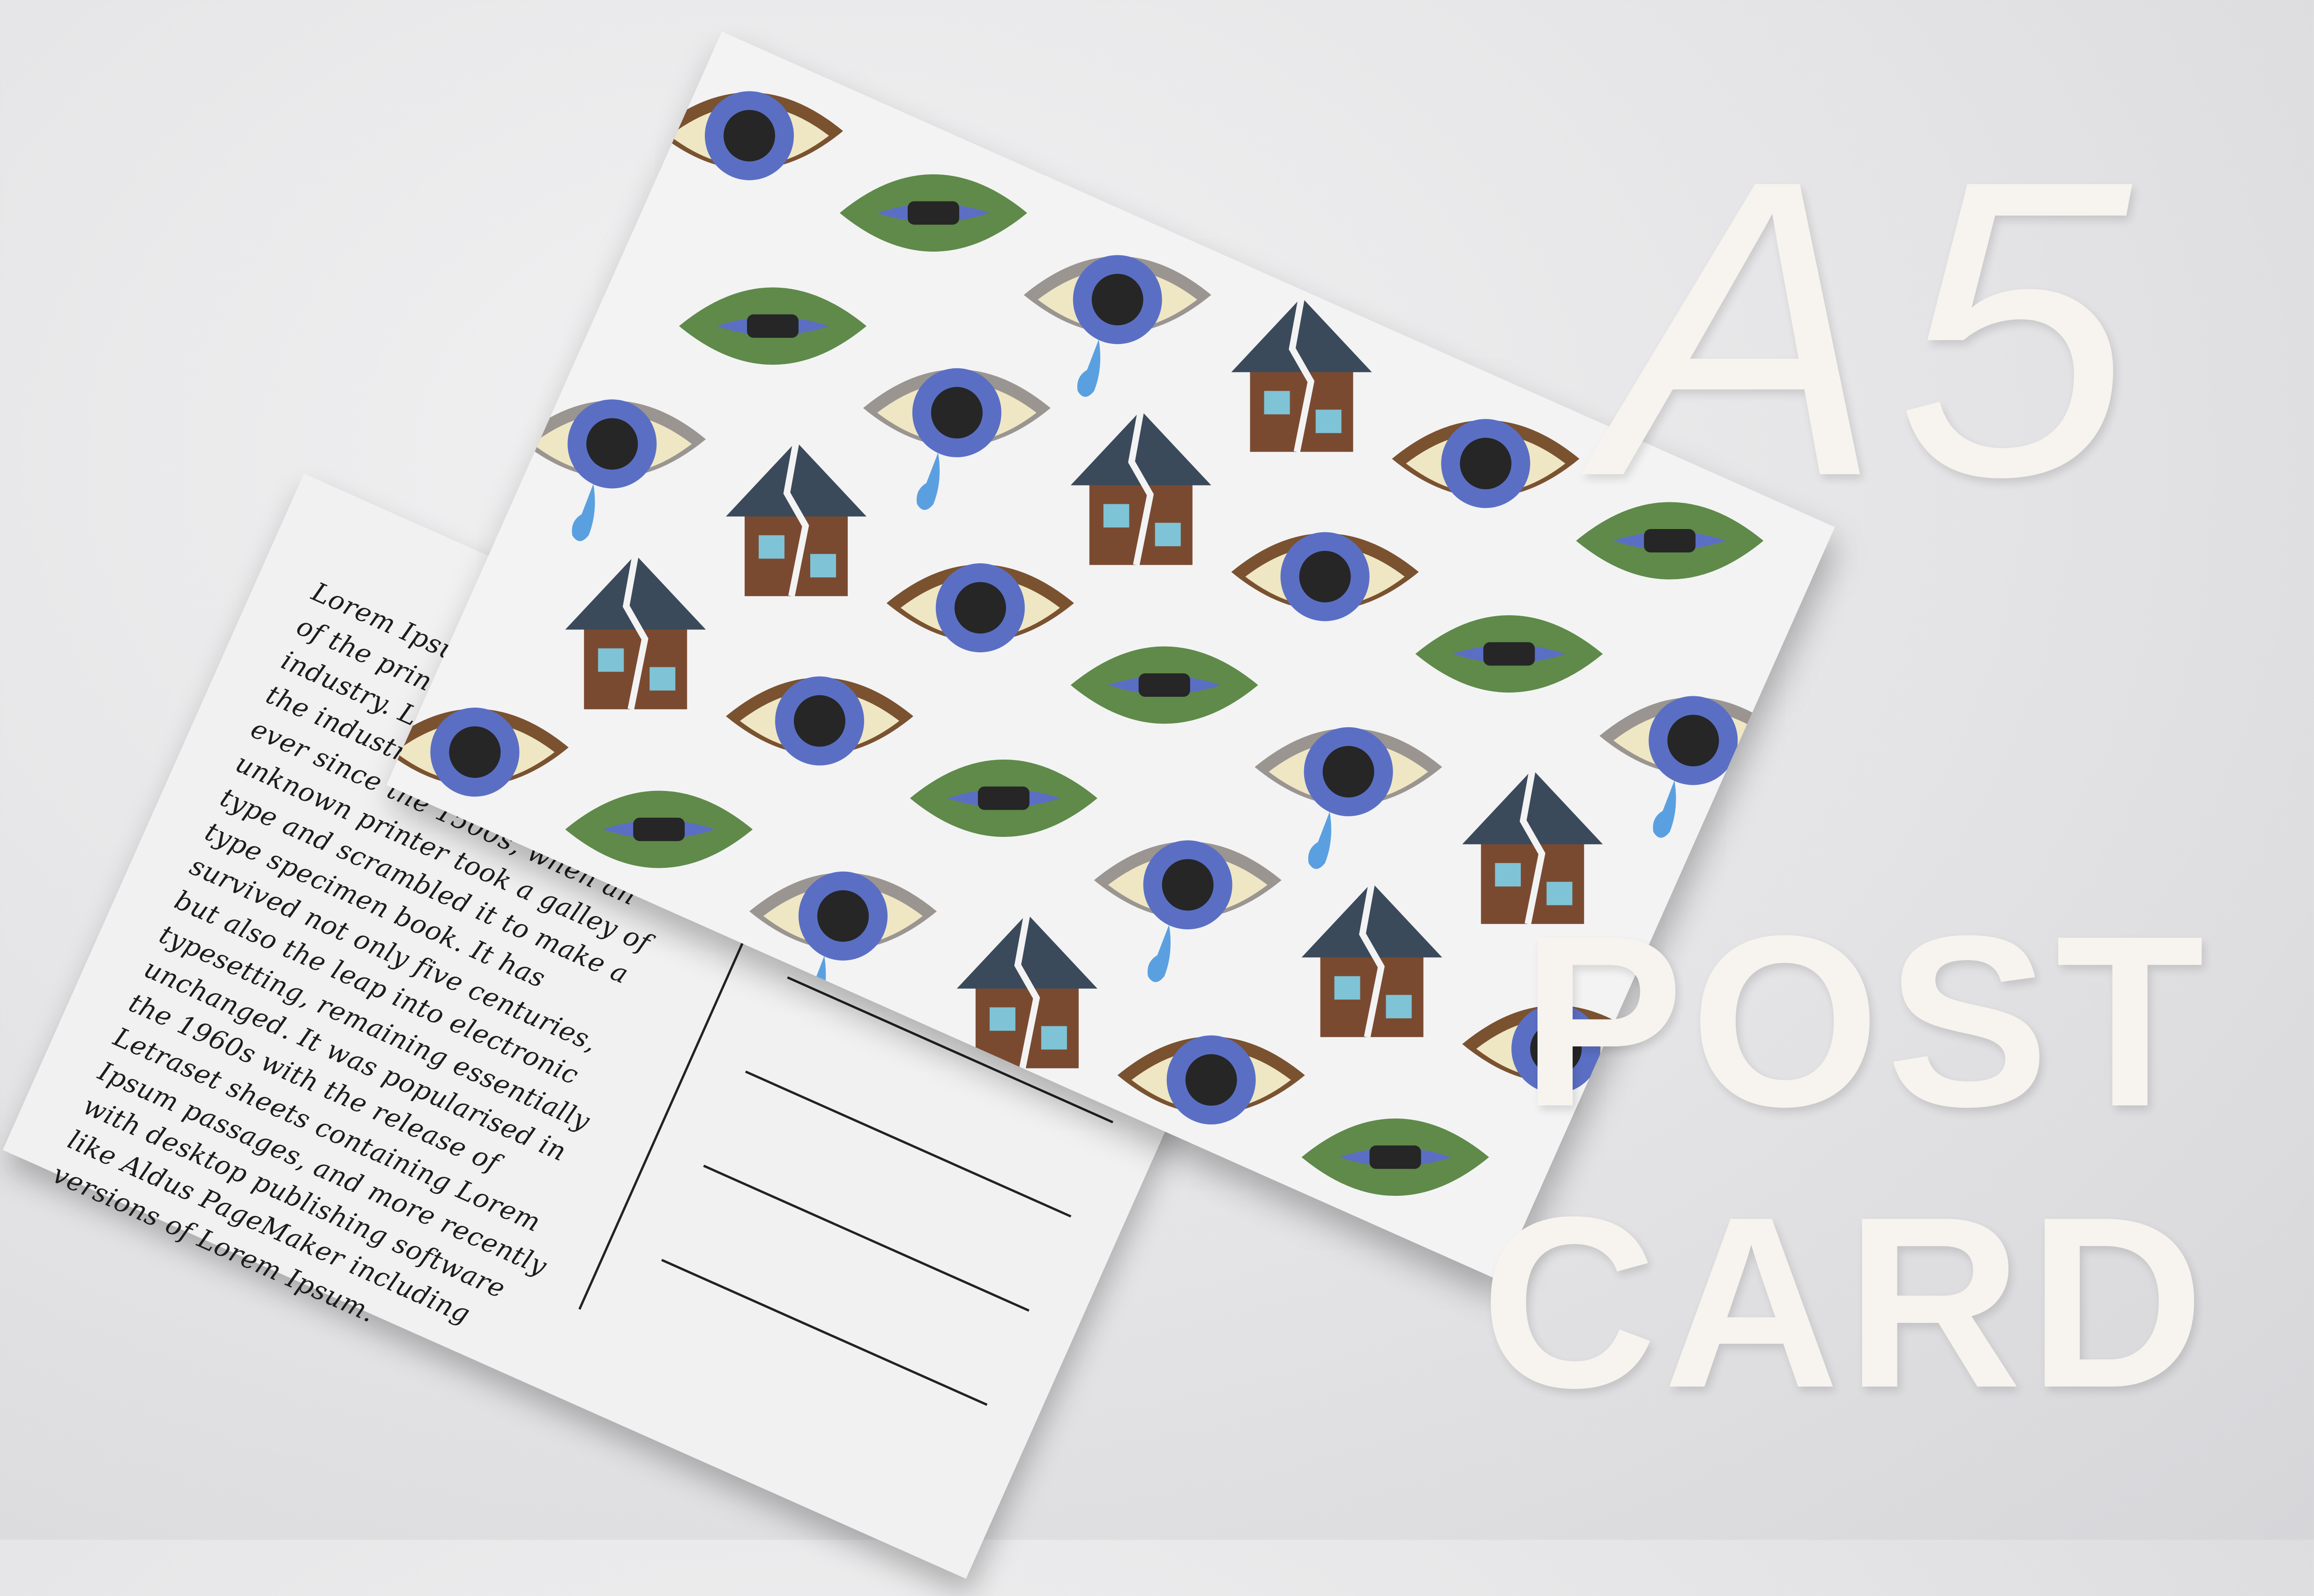 The height and width of the screenshot is (1596, 2314). I want to click on headline-card: CARD, so click(1846, 1302).